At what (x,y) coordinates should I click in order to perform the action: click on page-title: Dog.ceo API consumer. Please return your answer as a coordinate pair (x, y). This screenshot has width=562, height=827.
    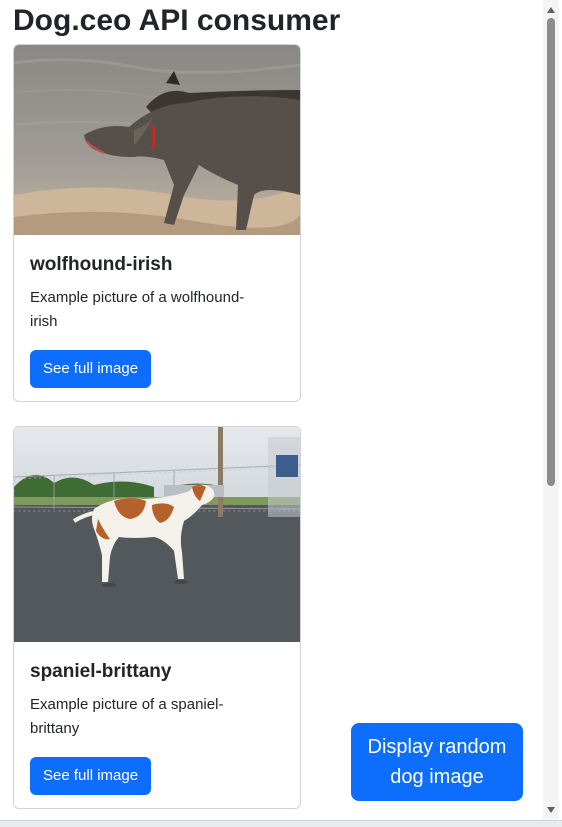
    Looking at the image, I should click on (177, 20).